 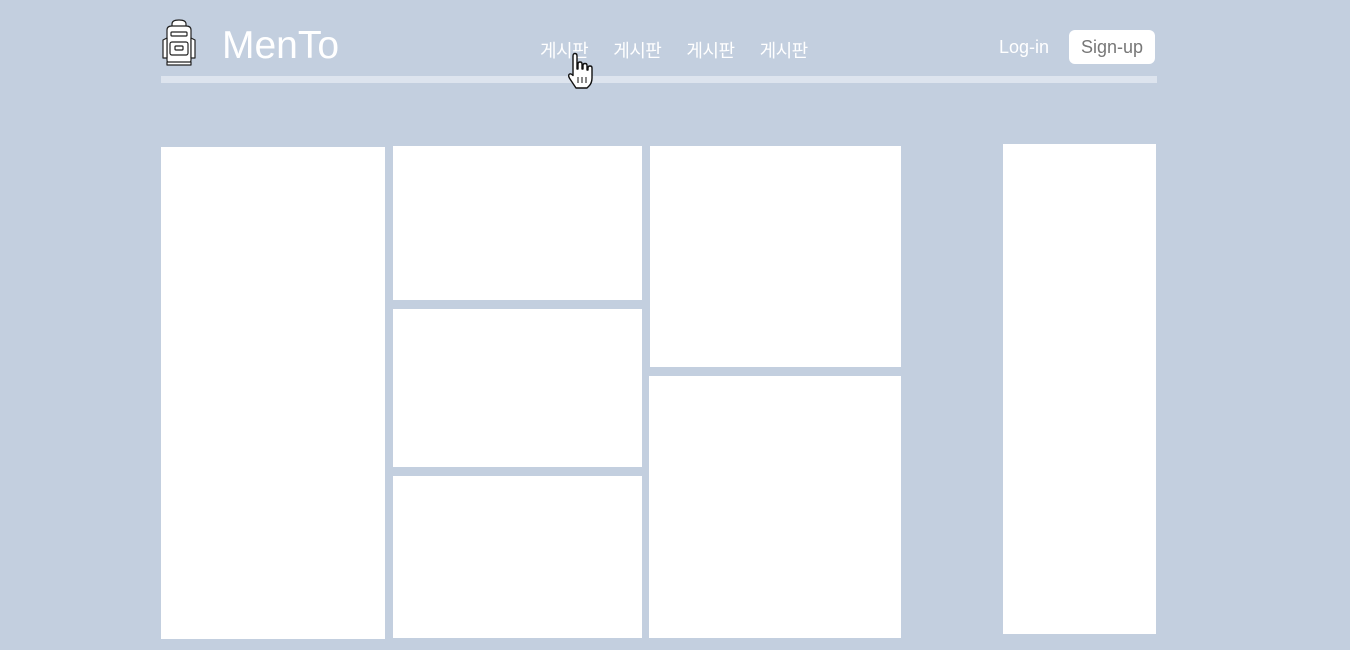 I want to click on content-card-middle-bottom, so click(x=517, y=557).